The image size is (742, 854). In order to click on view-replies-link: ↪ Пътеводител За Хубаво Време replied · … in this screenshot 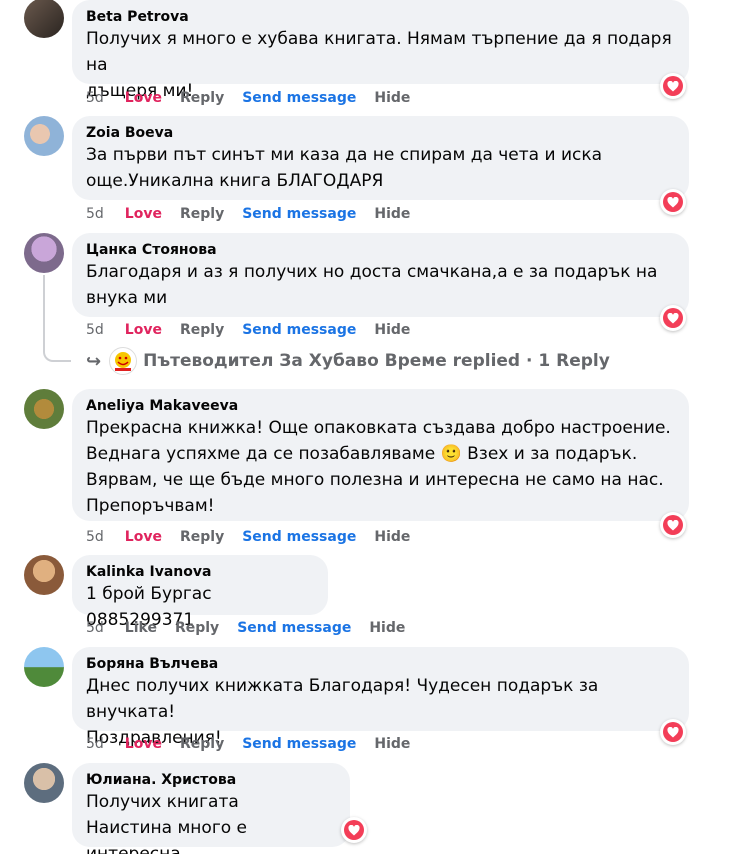, I will do `click(348, 361)`.